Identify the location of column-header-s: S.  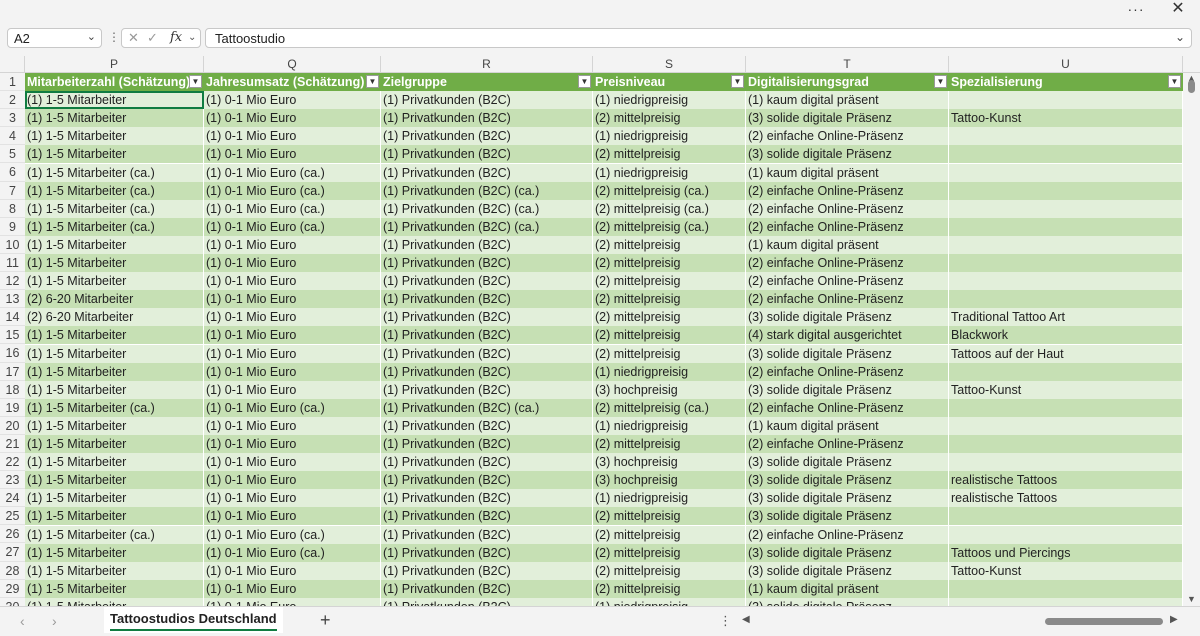
(669, 64).